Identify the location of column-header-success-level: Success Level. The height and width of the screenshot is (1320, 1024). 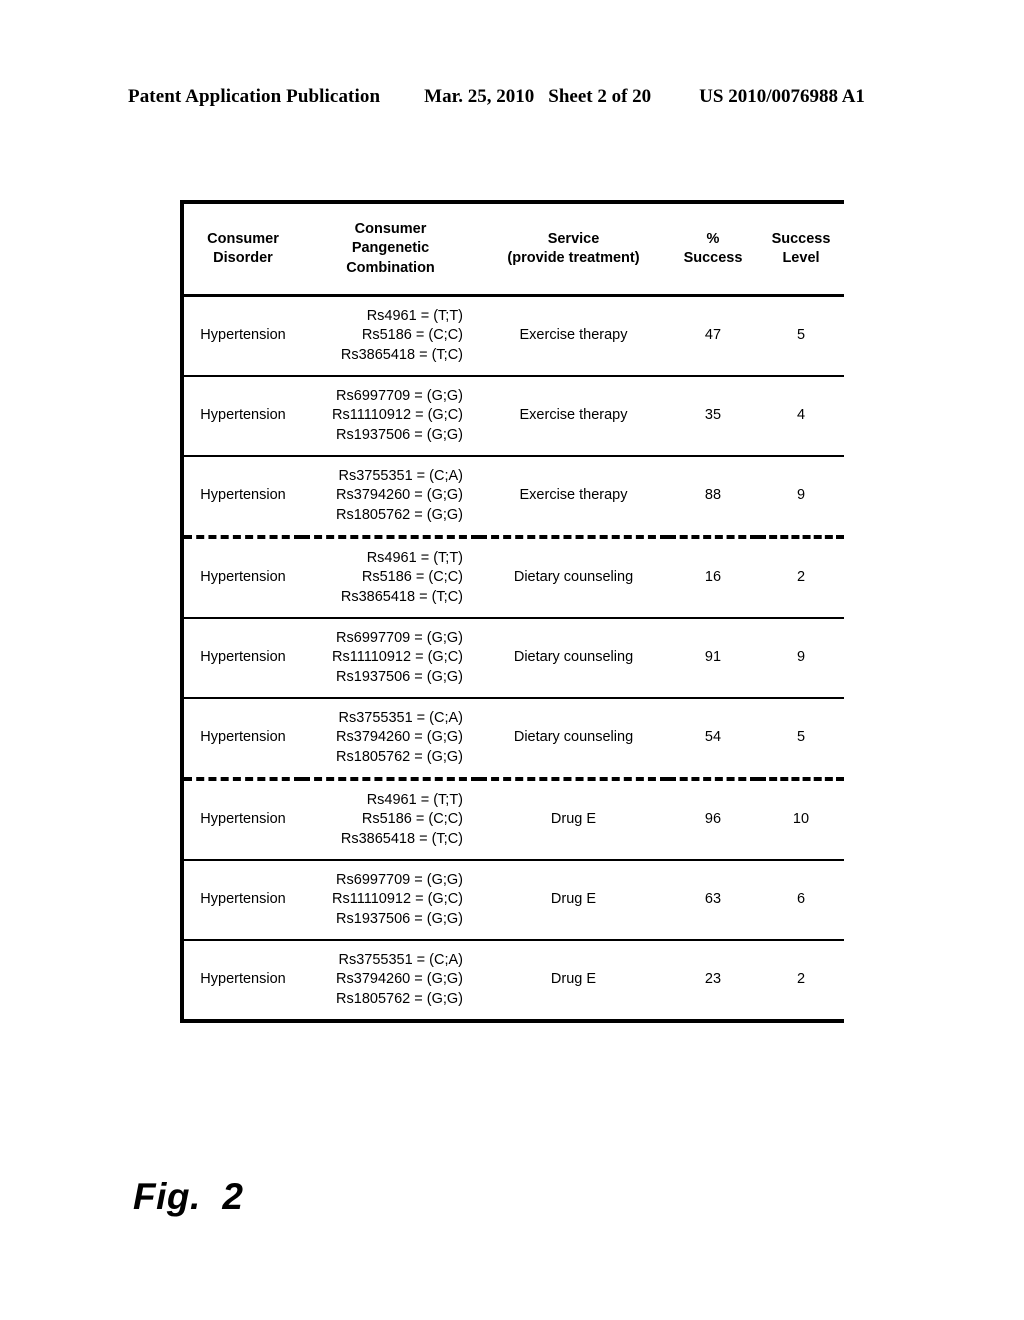
(801, 250).